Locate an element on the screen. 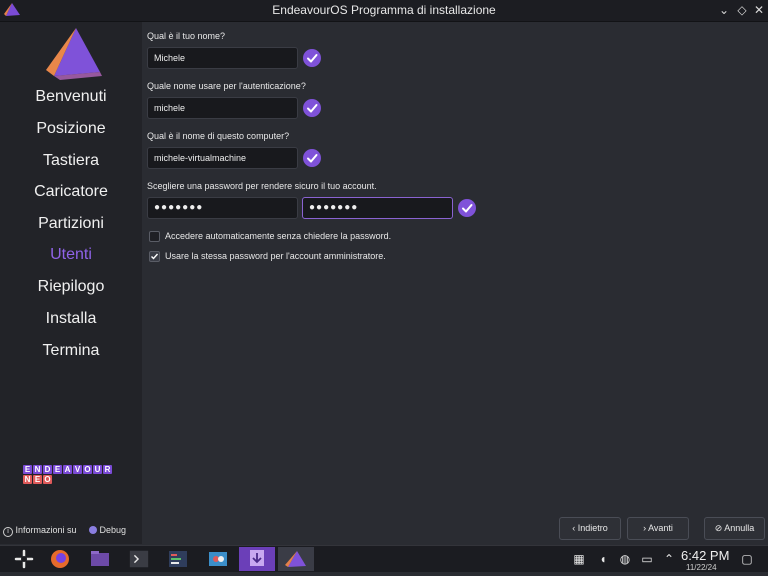 This screenshot has width=768, height=576. installer-taskbar-button is located at coordinates (257, 559).